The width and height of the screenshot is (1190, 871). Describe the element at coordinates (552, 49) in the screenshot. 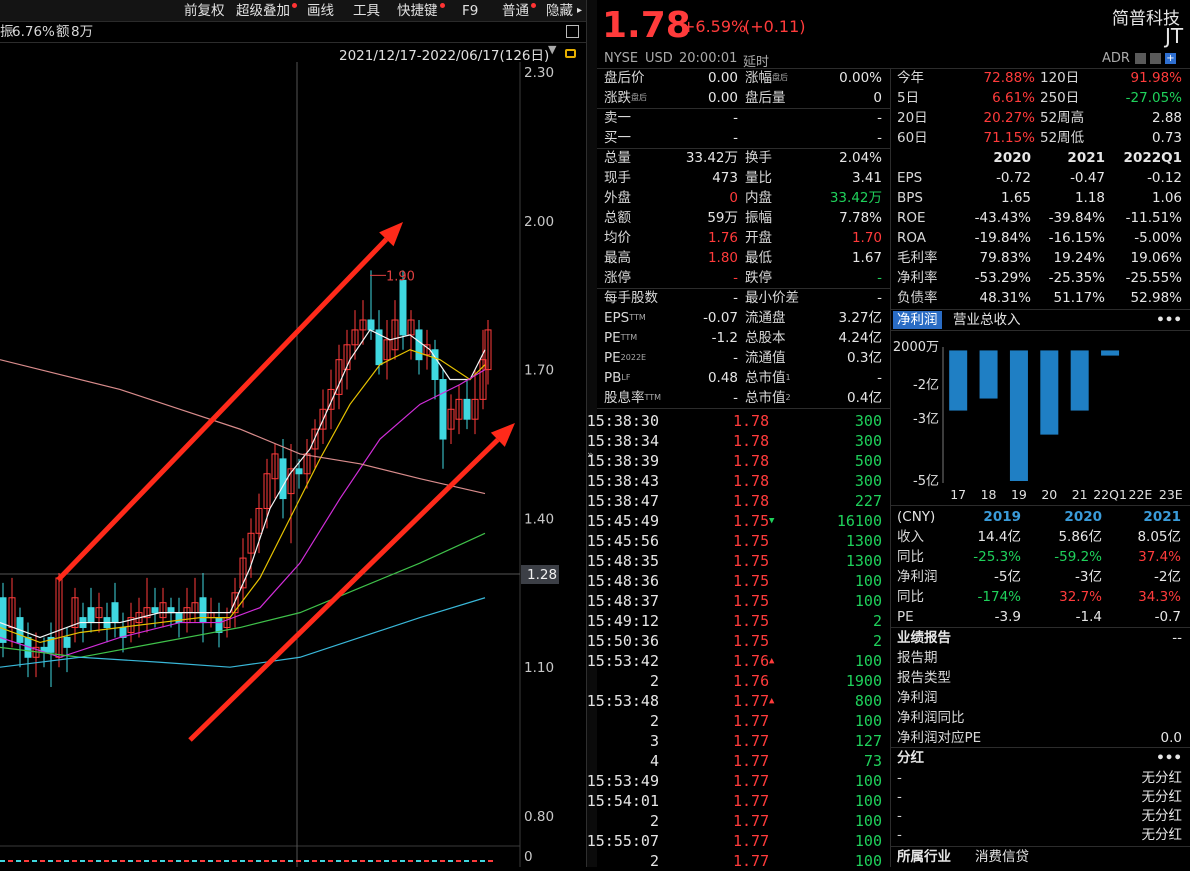

I see `range-dropdown-icon: ▼` at that location.